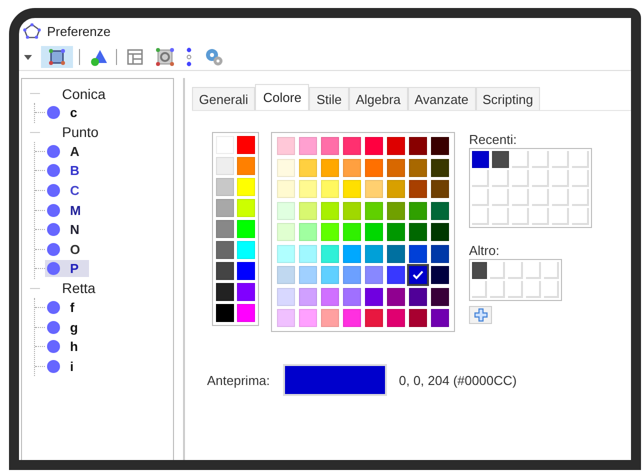 The image size is (643, 471). I want to click on tree-item: N, so click(67, 229).